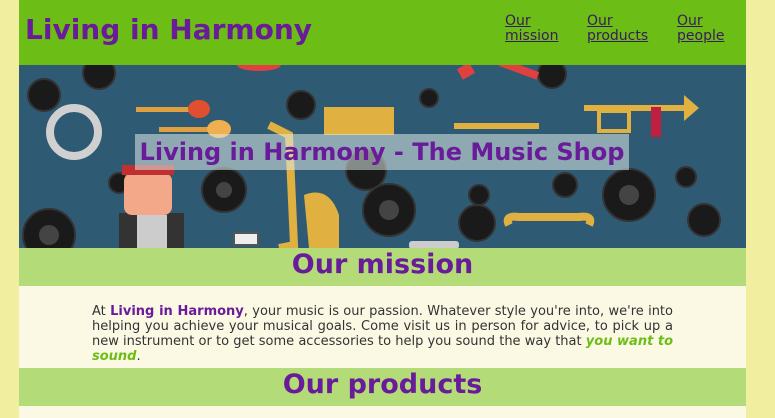  I want to click on nav-link-label: mission, so click(532, 36).